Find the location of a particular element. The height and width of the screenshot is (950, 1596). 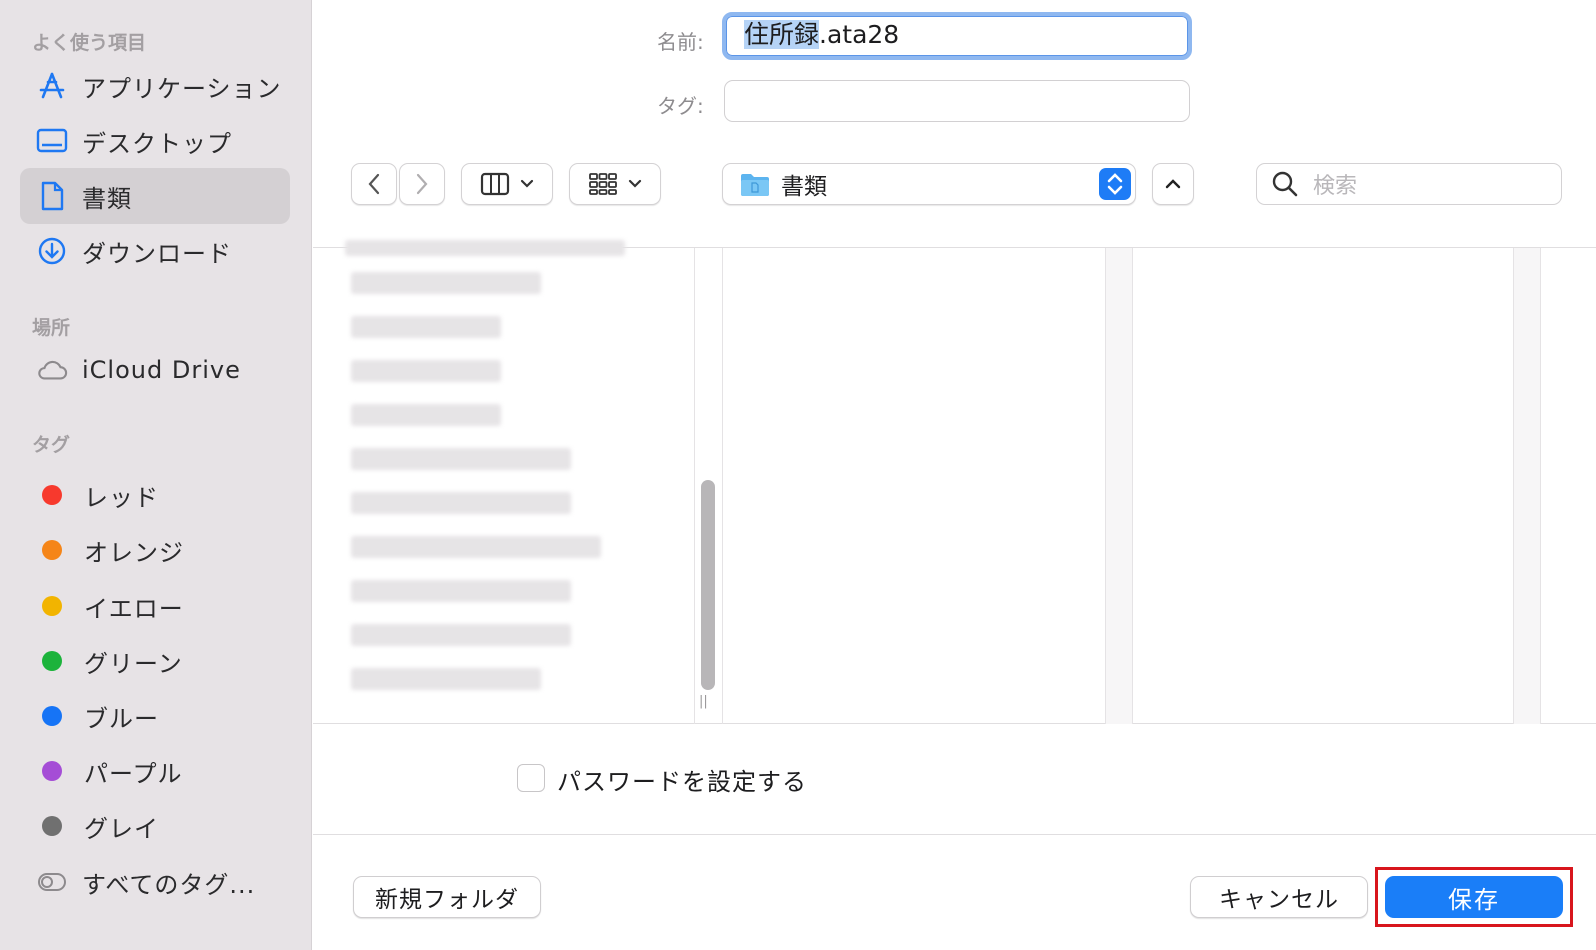

column-view-button is located at coordinates (507, 184).